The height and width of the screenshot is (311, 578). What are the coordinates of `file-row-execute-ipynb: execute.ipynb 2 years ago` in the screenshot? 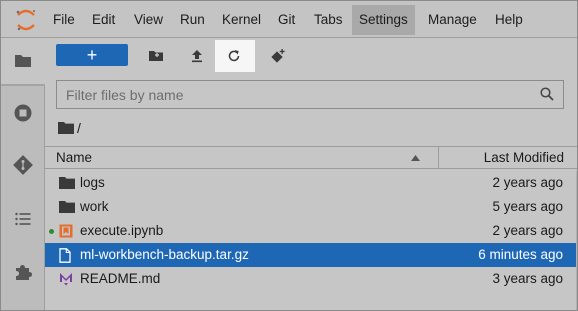 It's located at (311, 231).